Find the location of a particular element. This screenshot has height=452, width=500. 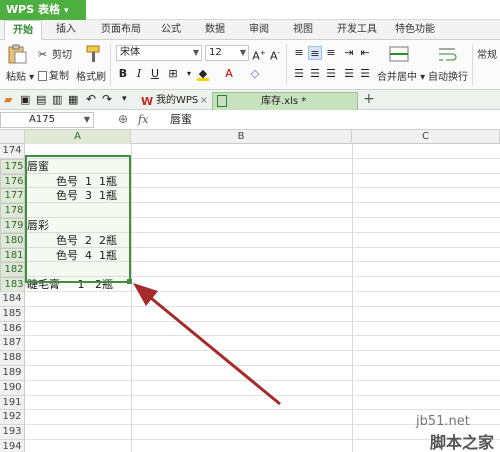

annotation-arrow is located at coordinates (207, 344).